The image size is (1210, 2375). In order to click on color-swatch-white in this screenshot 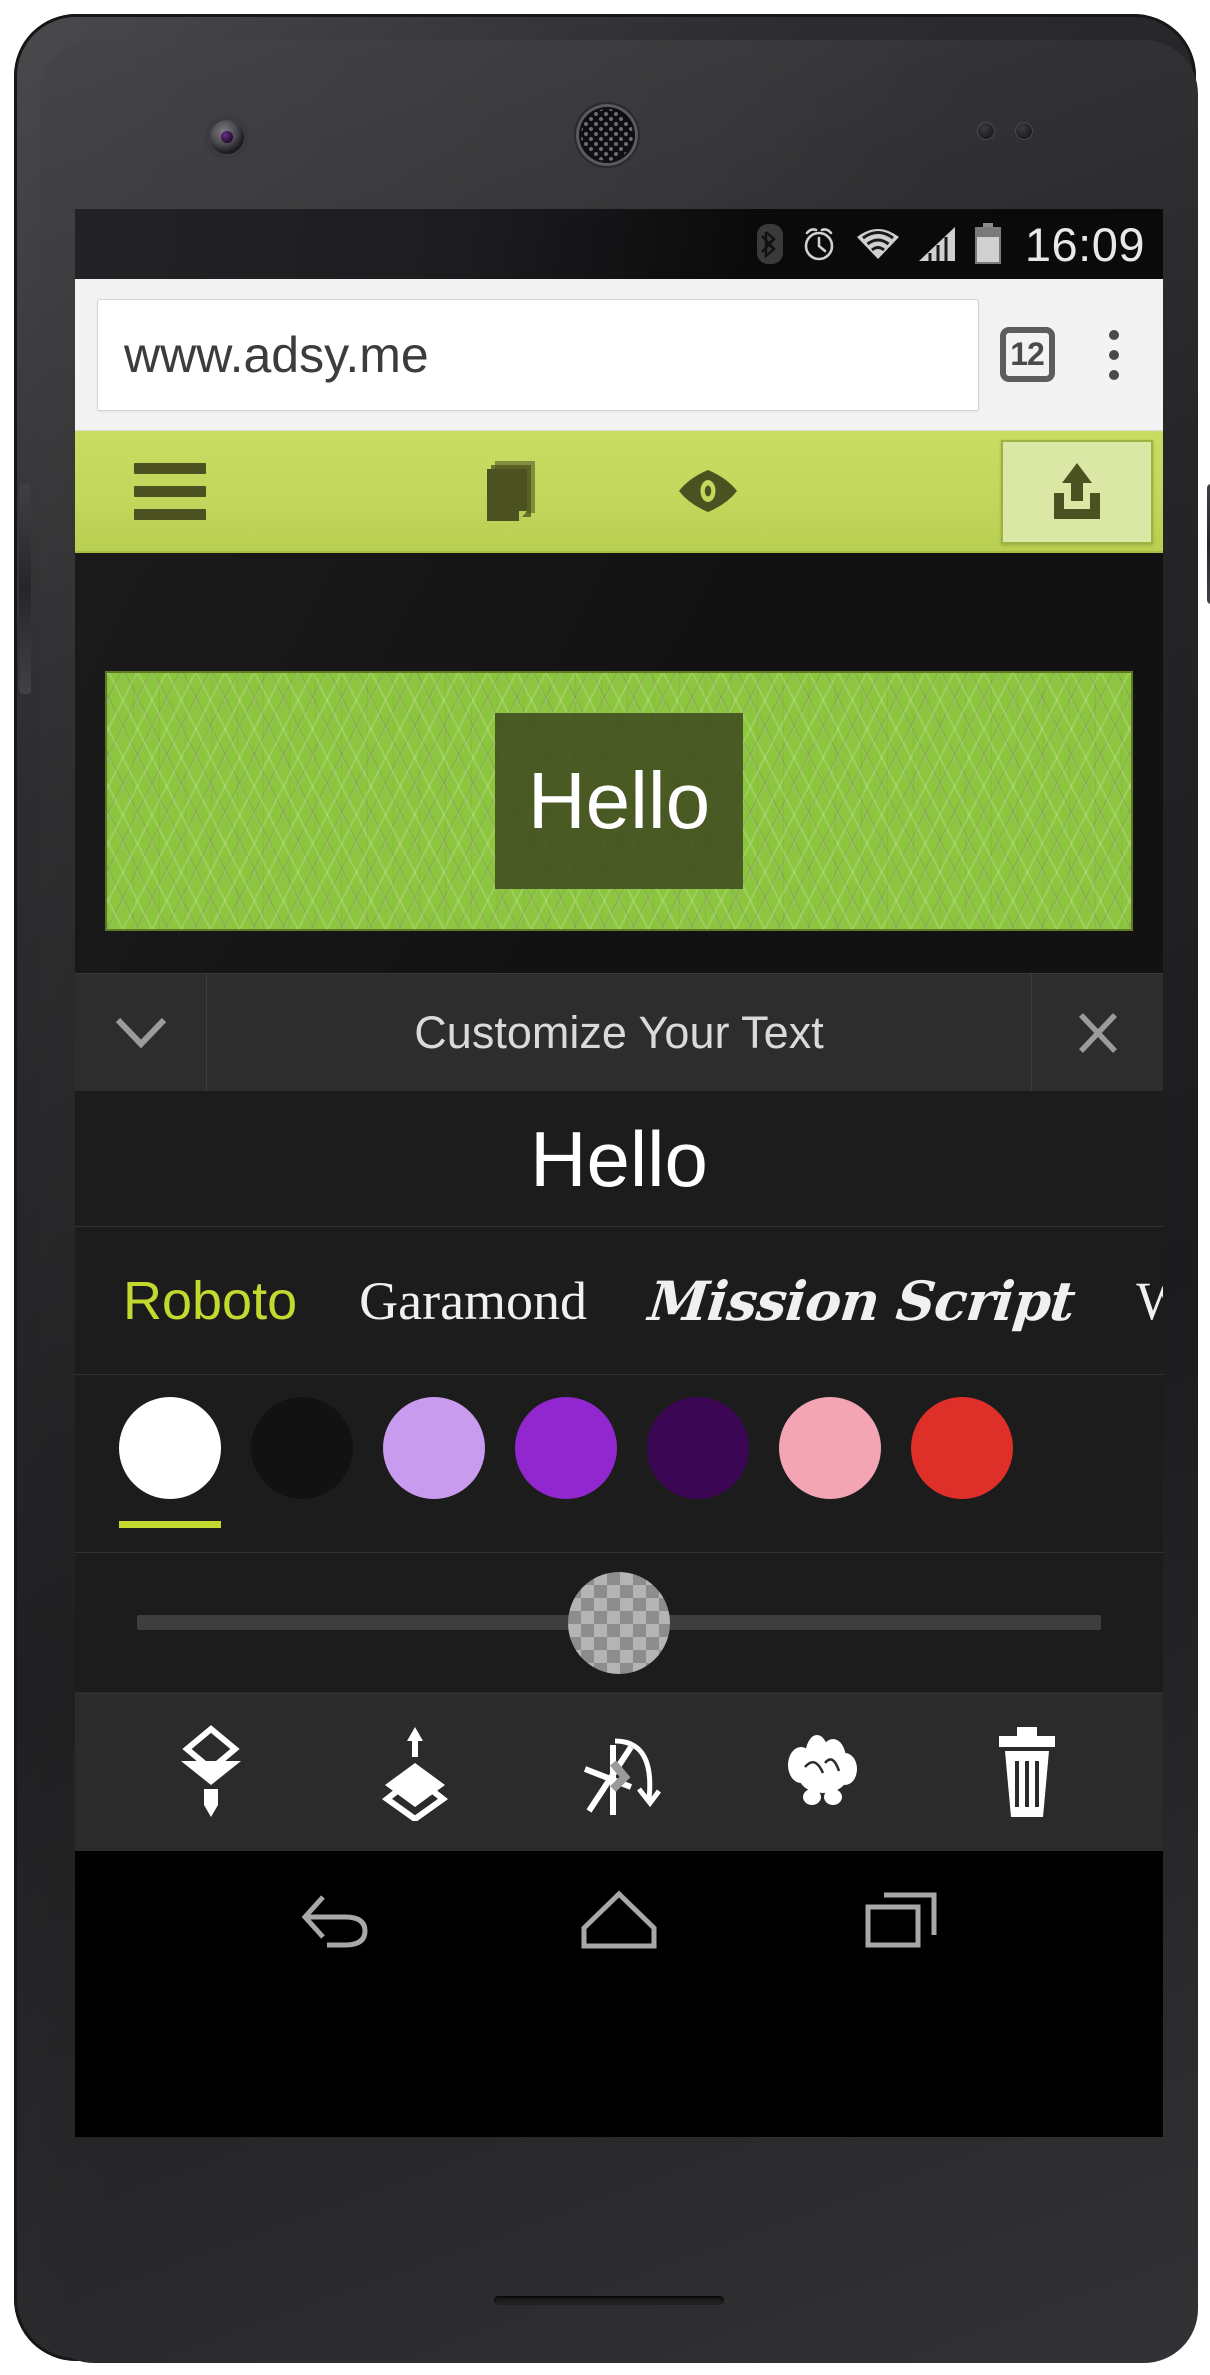, I will do `click(170, 1462)`.